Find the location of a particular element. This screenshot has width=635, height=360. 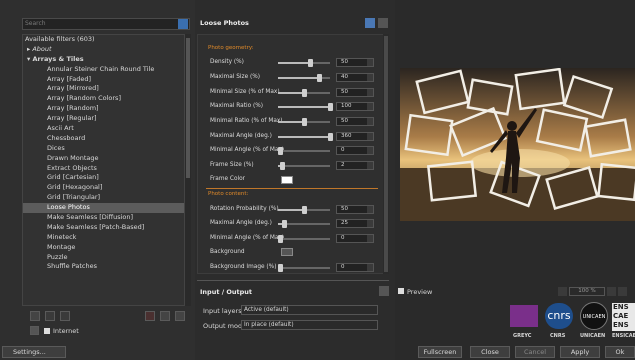

filter-item: Loose Photos is located at coordinates (103, 208).